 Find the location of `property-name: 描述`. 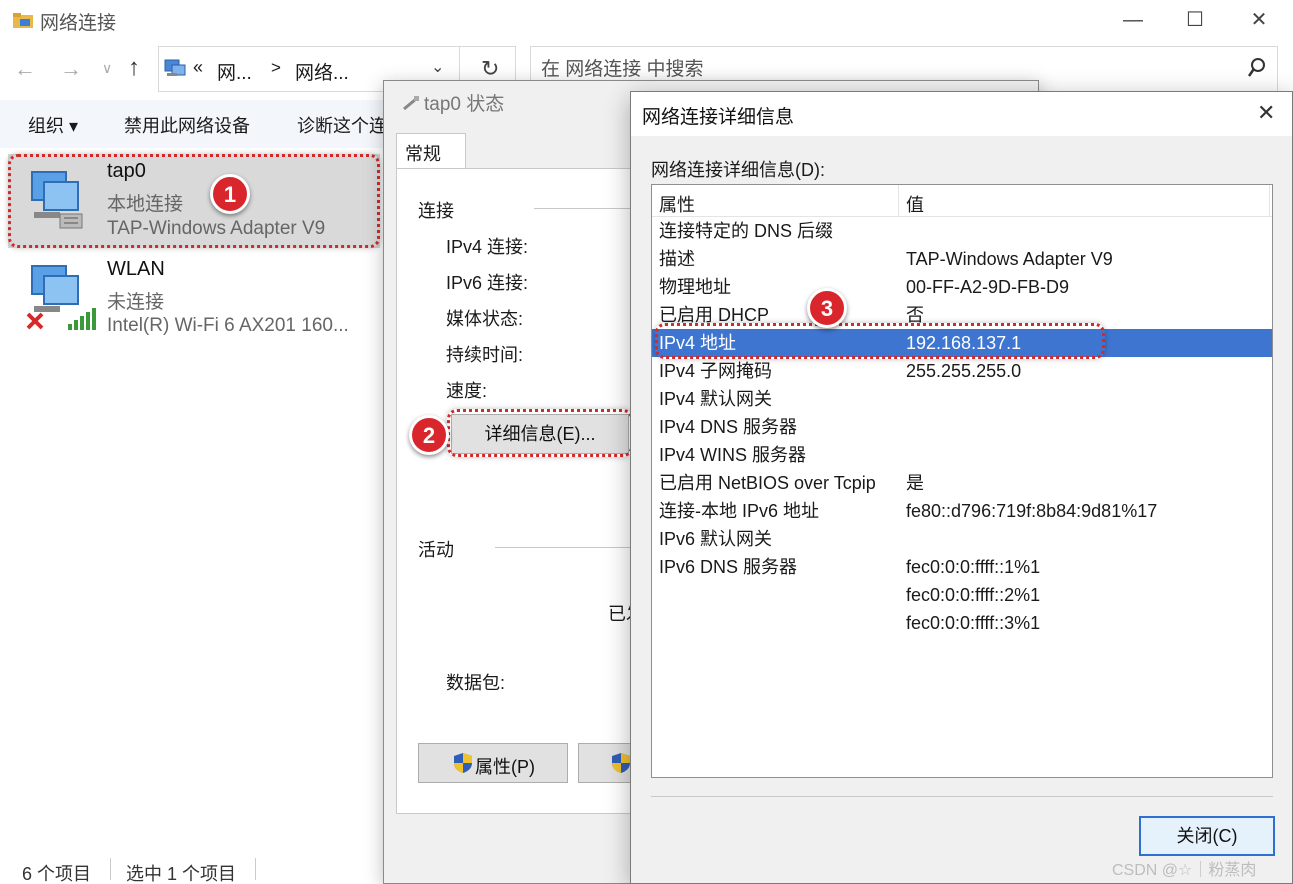

property-name: 描述 is located at coordinates (677, 259).